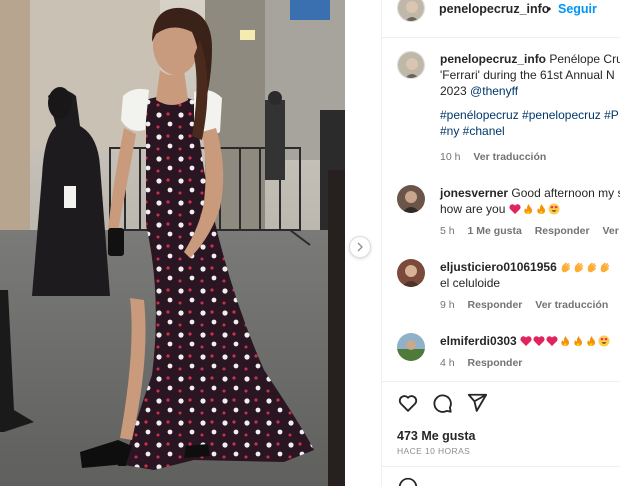 This screenshot has width=620, height=486. What do you see at coordinates (450, 157) in the screenshot?
I see `timestamp: 10 h` at bounding box center [450, 157].